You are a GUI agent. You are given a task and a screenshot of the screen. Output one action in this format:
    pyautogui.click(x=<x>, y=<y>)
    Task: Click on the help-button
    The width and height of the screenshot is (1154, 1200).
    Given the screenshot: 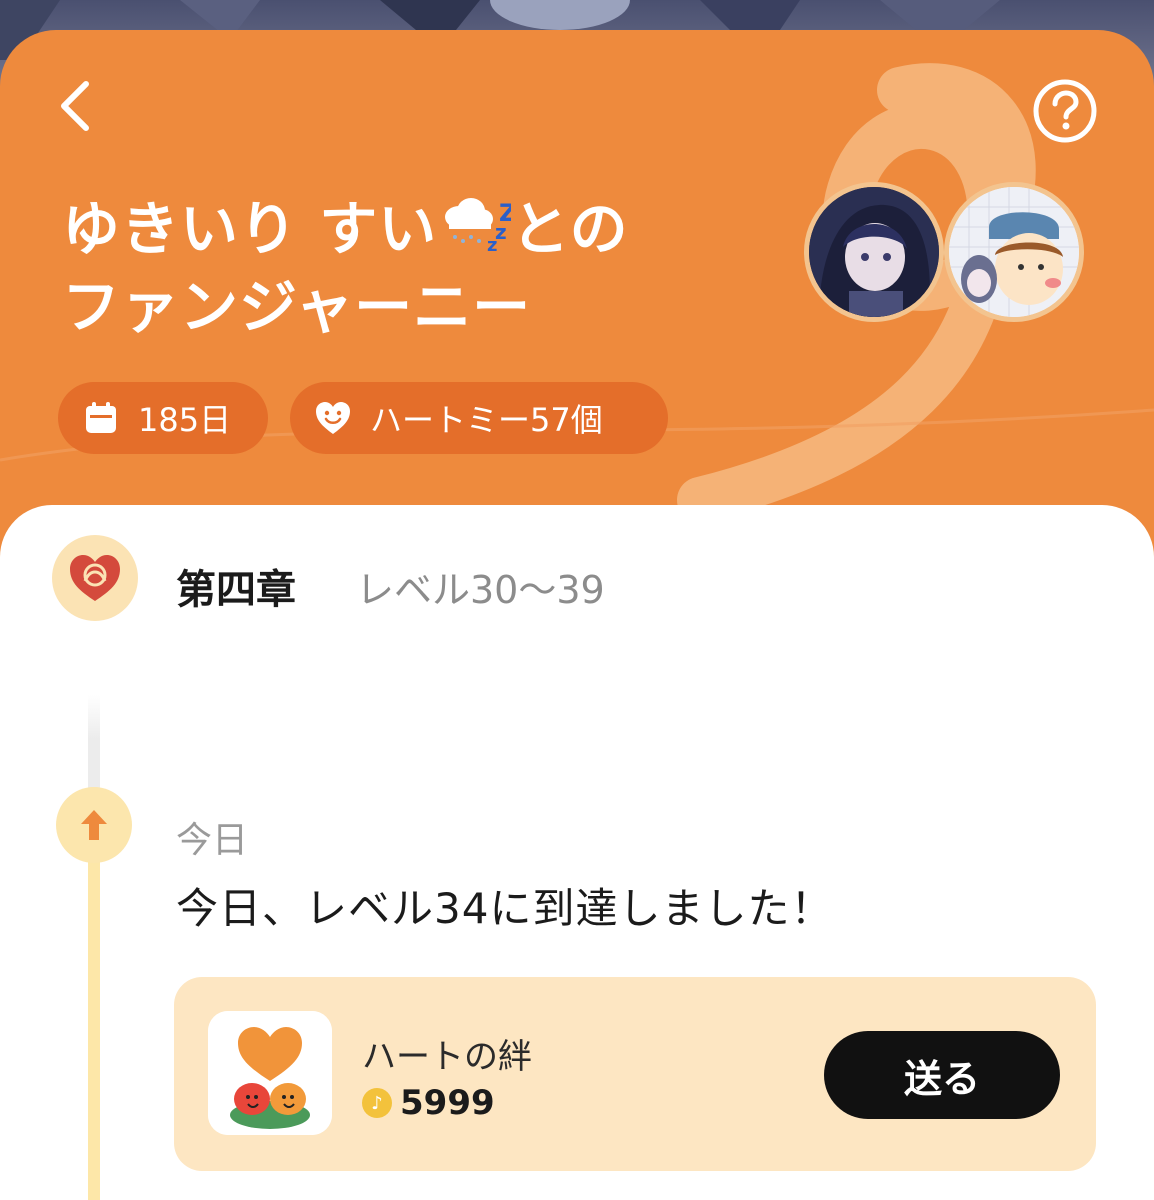 What is the action you would take?
    pyautogui.click(x=1065, y=111)
    